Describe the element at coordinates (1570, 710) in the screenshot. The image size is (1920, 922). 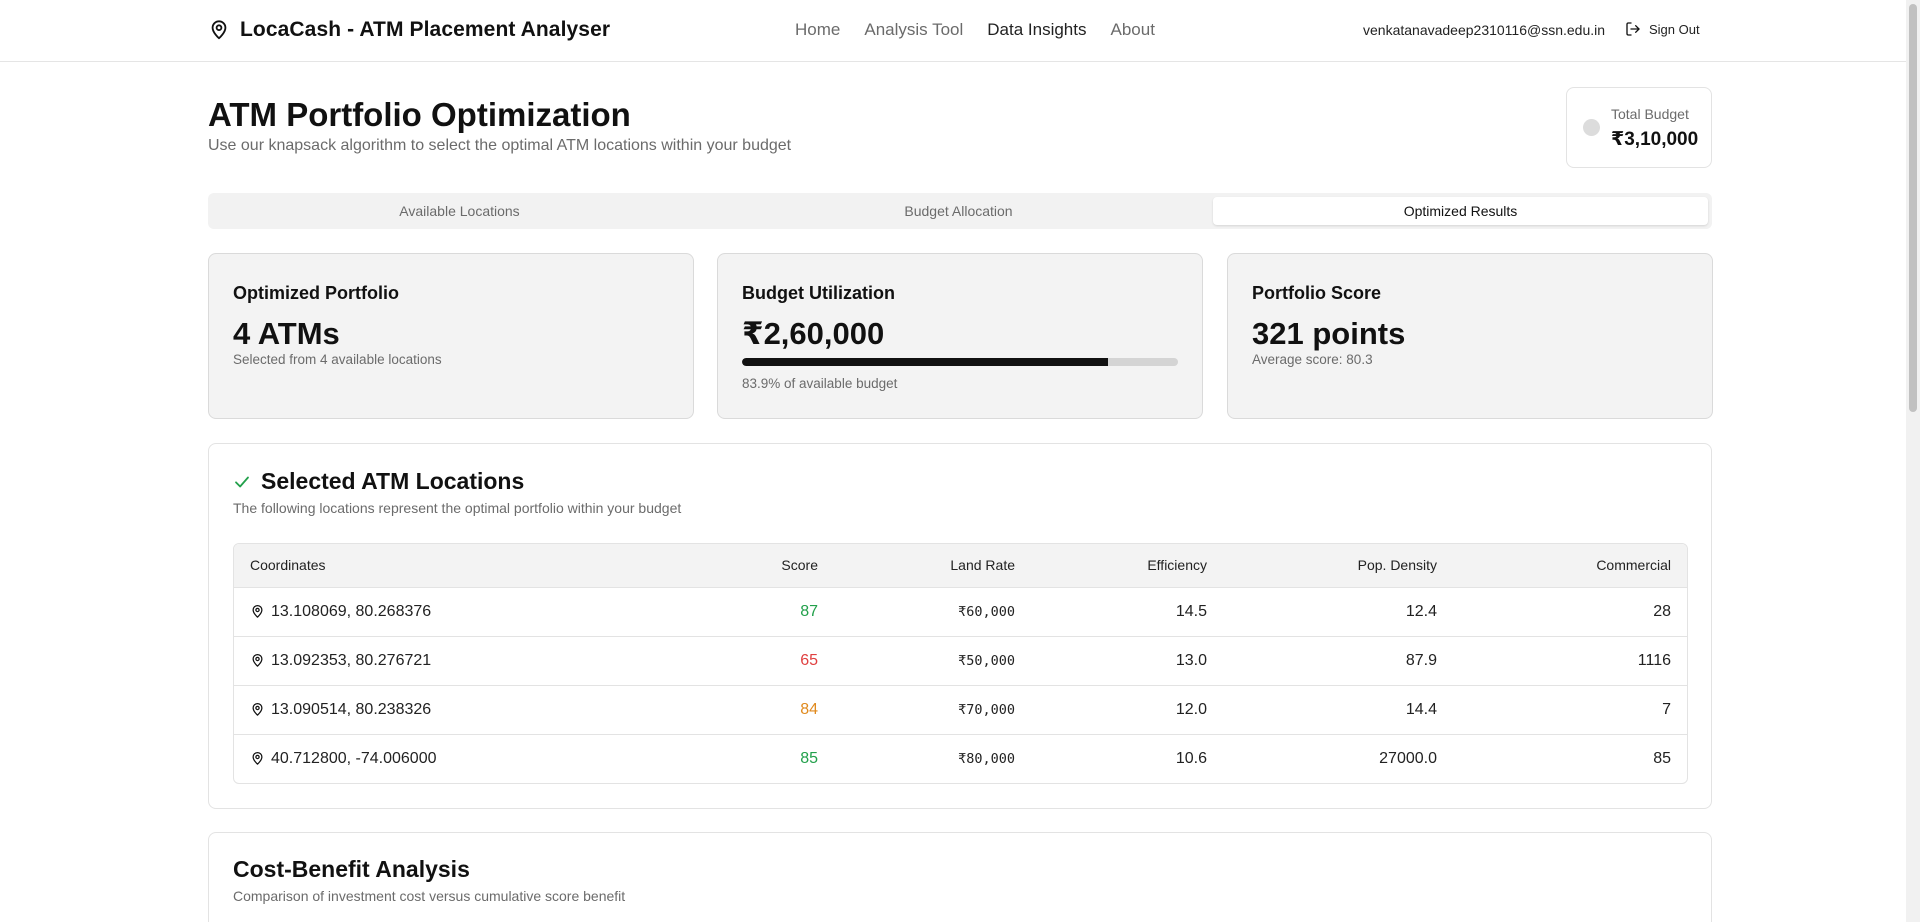
I see `cell-commercial: 7` at that location.